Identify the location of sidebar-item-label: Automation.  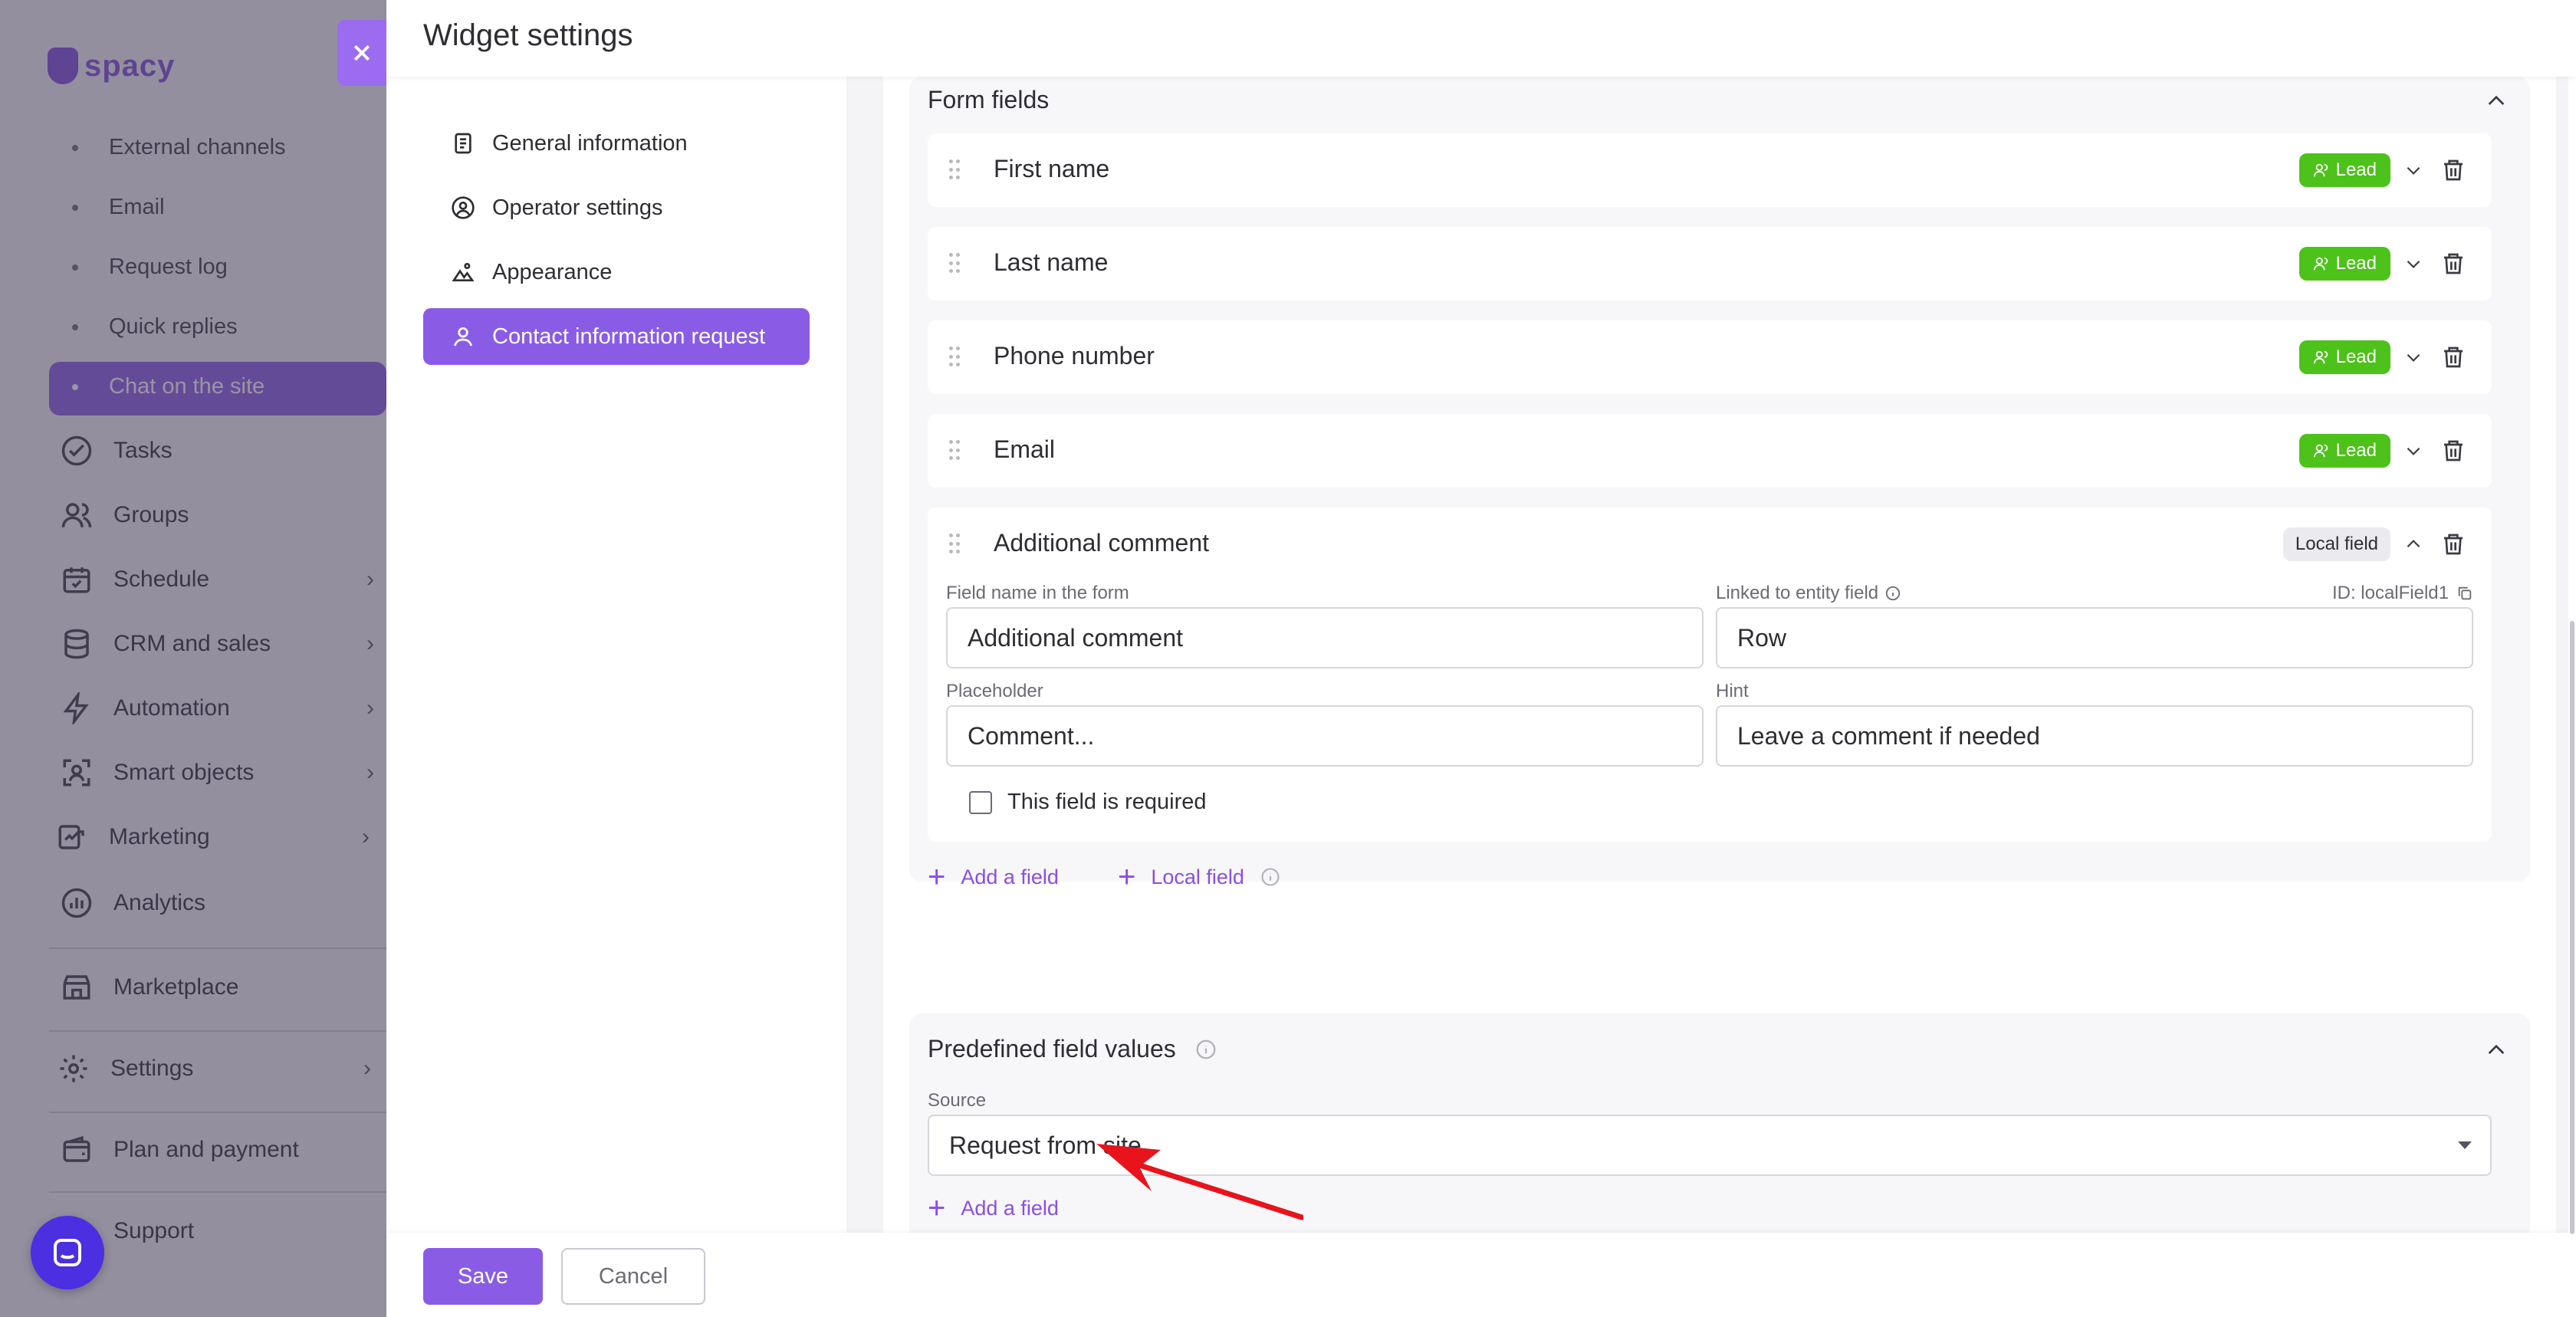
(172, 708).